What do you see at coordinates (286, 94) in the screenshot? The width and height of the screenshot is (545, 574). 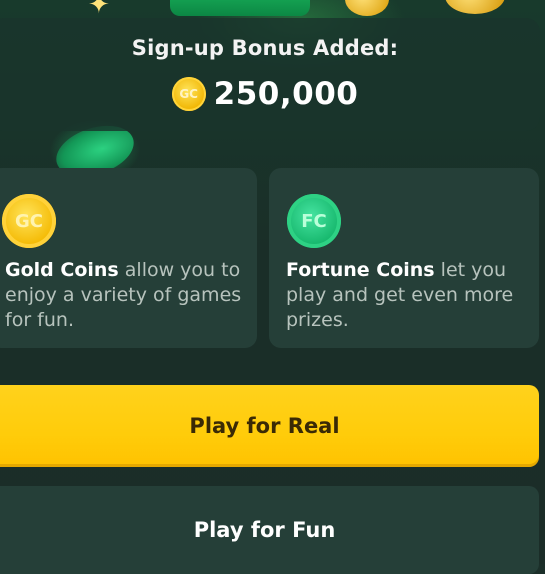 I see `bonus-amount: 250,000` at bounding box center [286, 94].